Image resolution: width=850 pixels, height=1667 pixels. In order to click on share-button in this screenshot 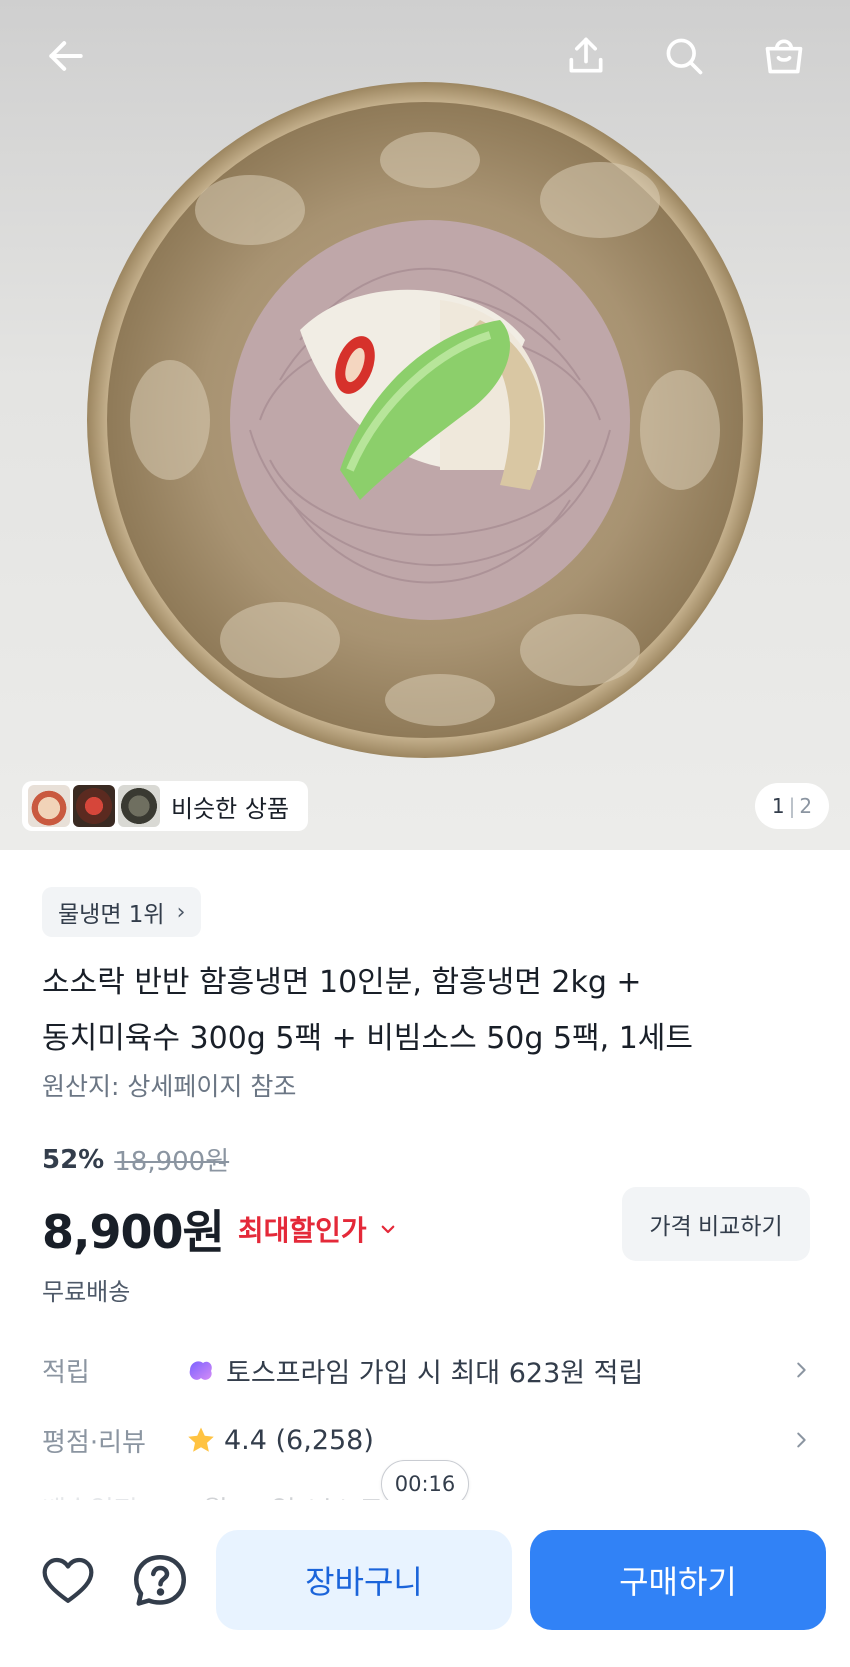, I will do `click(586, 56)`.